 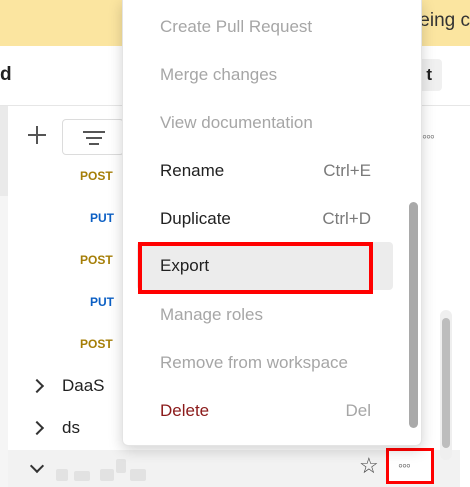 What do you see at coordinates (37, 135) in the screenshot?
I see `add-icon` at bounding box center [37, 135].